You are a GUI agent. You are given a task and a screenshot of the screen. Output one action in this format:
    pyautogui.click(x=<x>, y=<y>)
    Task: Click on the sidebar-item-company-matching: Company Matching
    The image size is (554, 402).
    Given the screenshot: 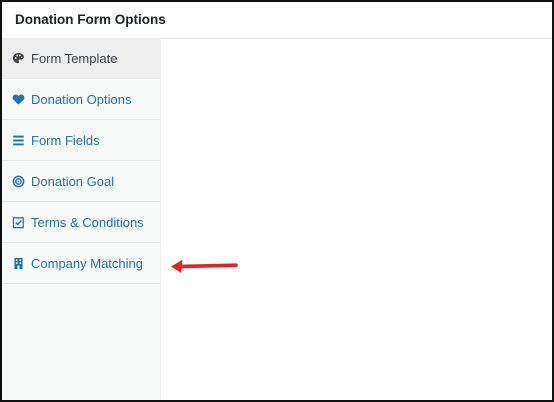 What is the action you would take?
    pyautogui.click(x=81, y=263)
    